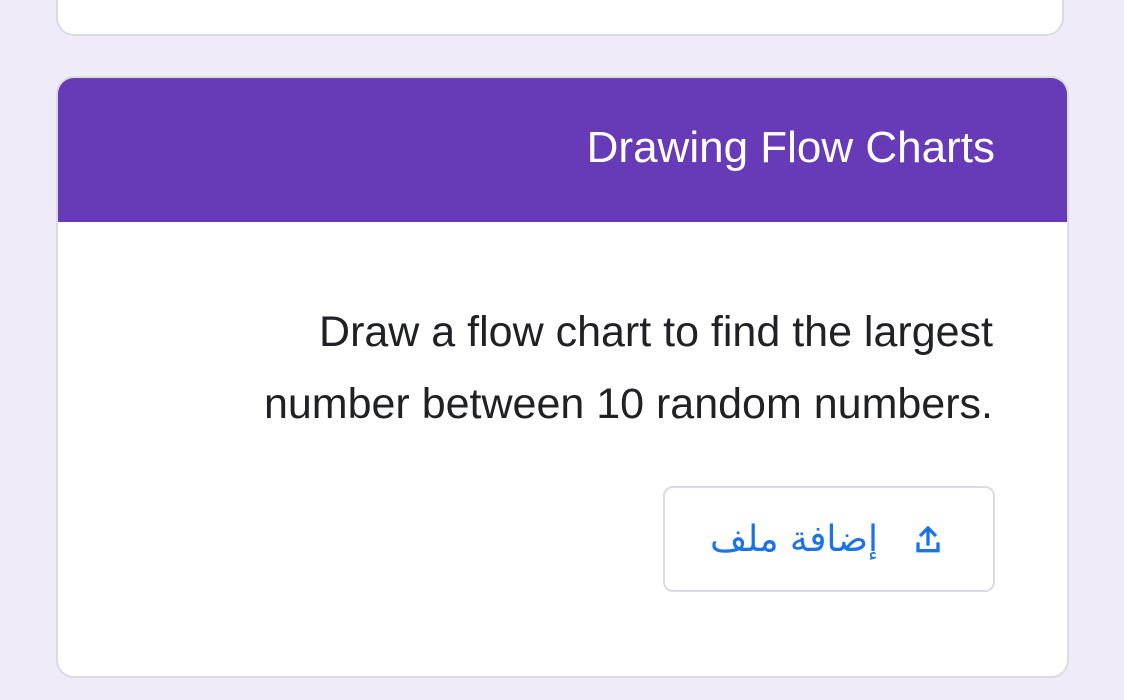 This screenshot has height=700, width=1124. What do you see at coordinates (656, 332) in the screenshot?
I see `question-line-1: Draw a flow chart to find the largest` at bounding box center [656, 332].